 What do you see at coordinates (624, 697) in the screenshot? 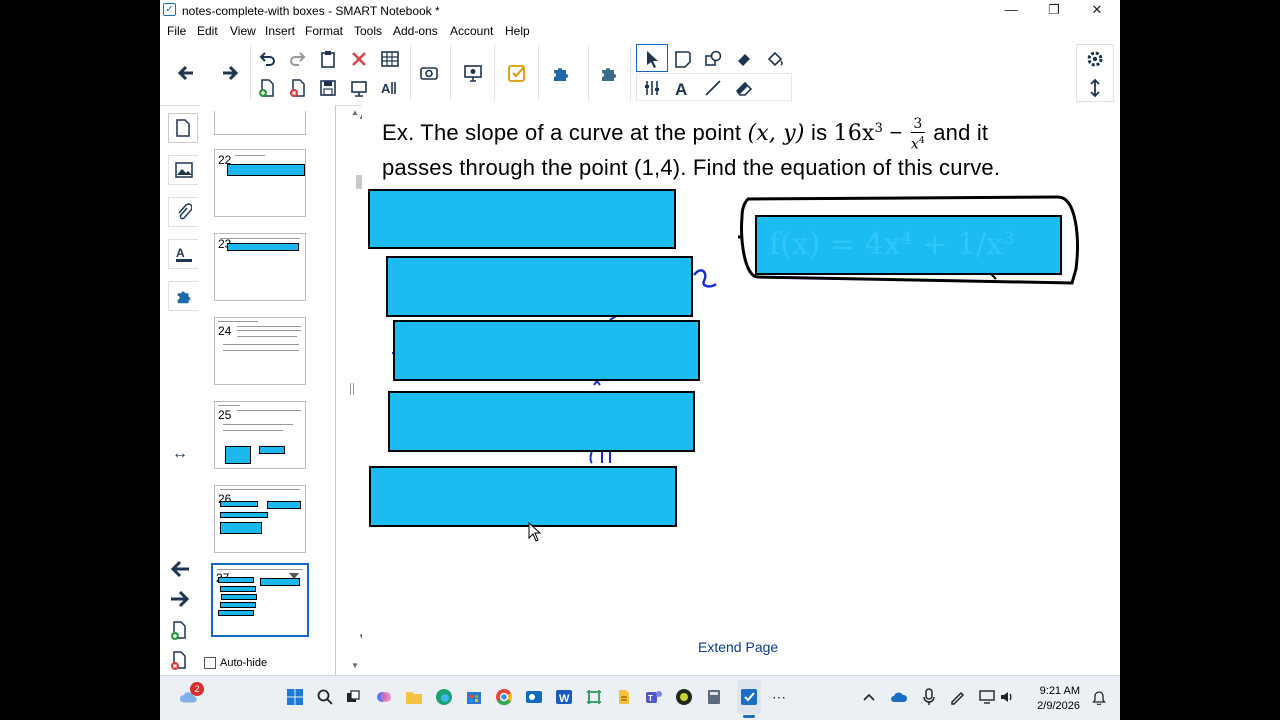
I see `pdf-editor-icon` at bounding box center [624, 697].